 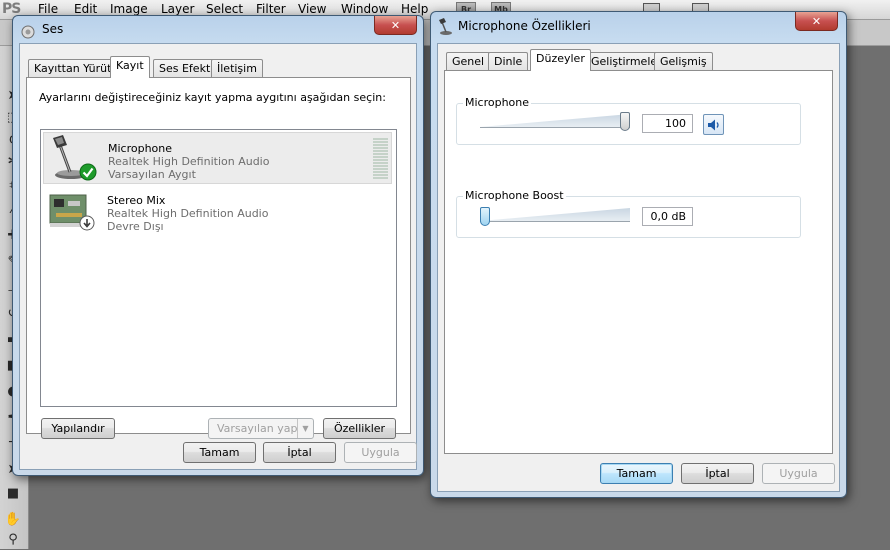 What do you see at coordinates (73, 68) in the screenshot?
I see `tab-playback: Kayıttan Yürüt` at bounding box center [73, 68].